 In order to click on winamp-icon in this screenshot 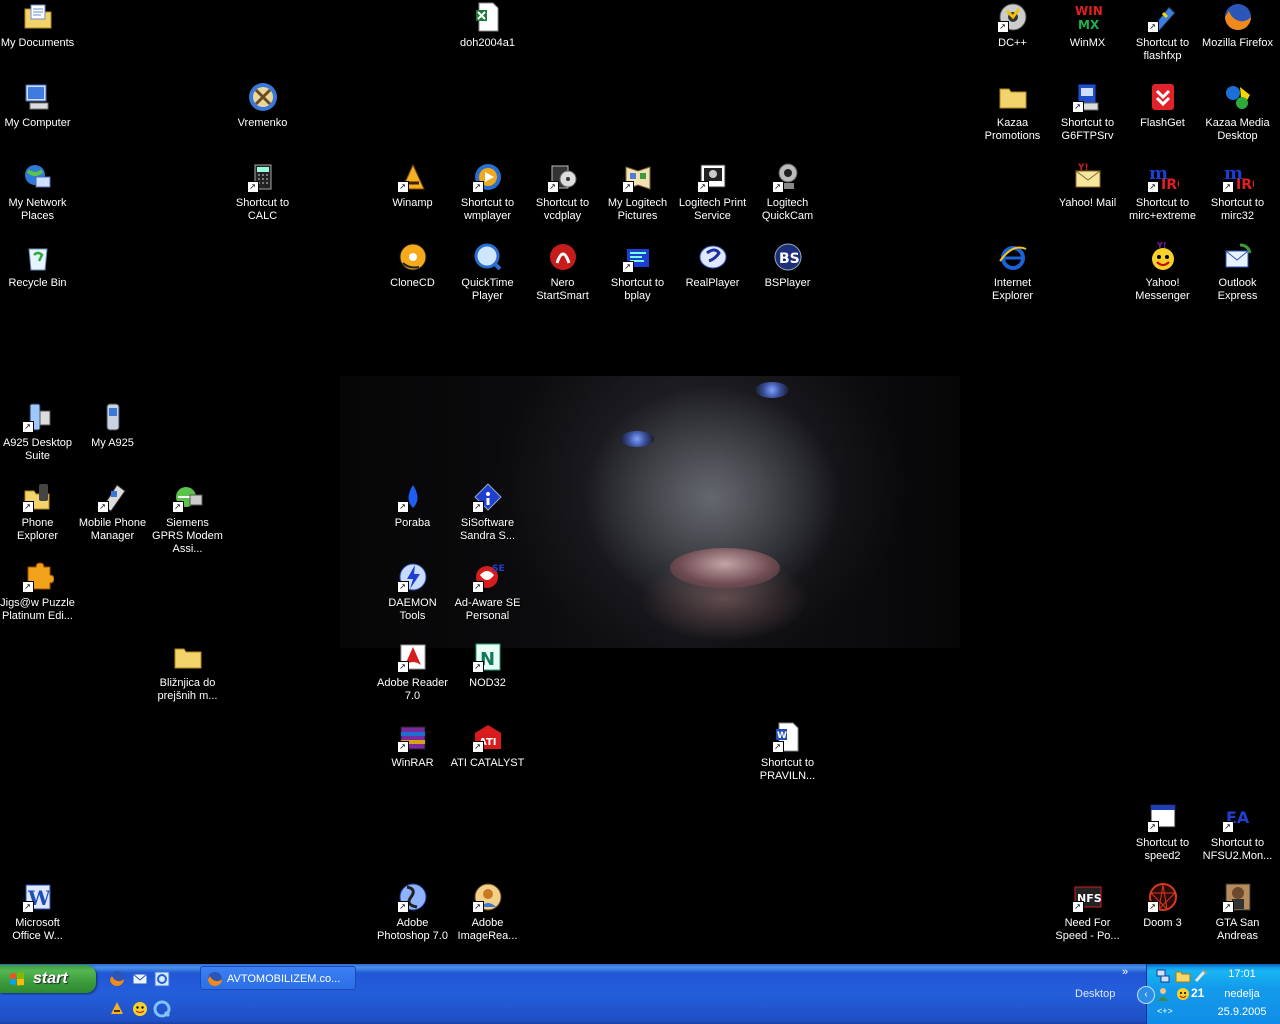, I will do `click(117, 1009)`.